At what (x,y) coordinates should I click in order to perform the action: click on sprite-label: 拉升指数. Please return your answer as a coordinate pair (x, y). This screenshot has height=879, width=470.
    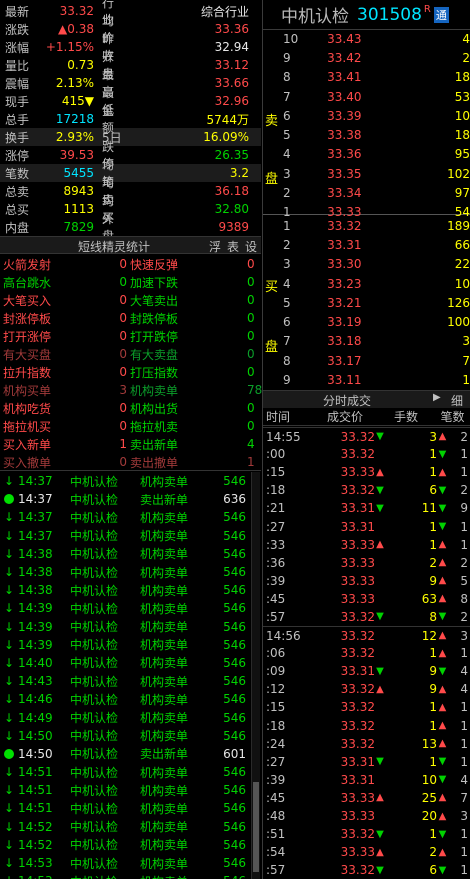
    Looking at the image, I should click on (58, 372).